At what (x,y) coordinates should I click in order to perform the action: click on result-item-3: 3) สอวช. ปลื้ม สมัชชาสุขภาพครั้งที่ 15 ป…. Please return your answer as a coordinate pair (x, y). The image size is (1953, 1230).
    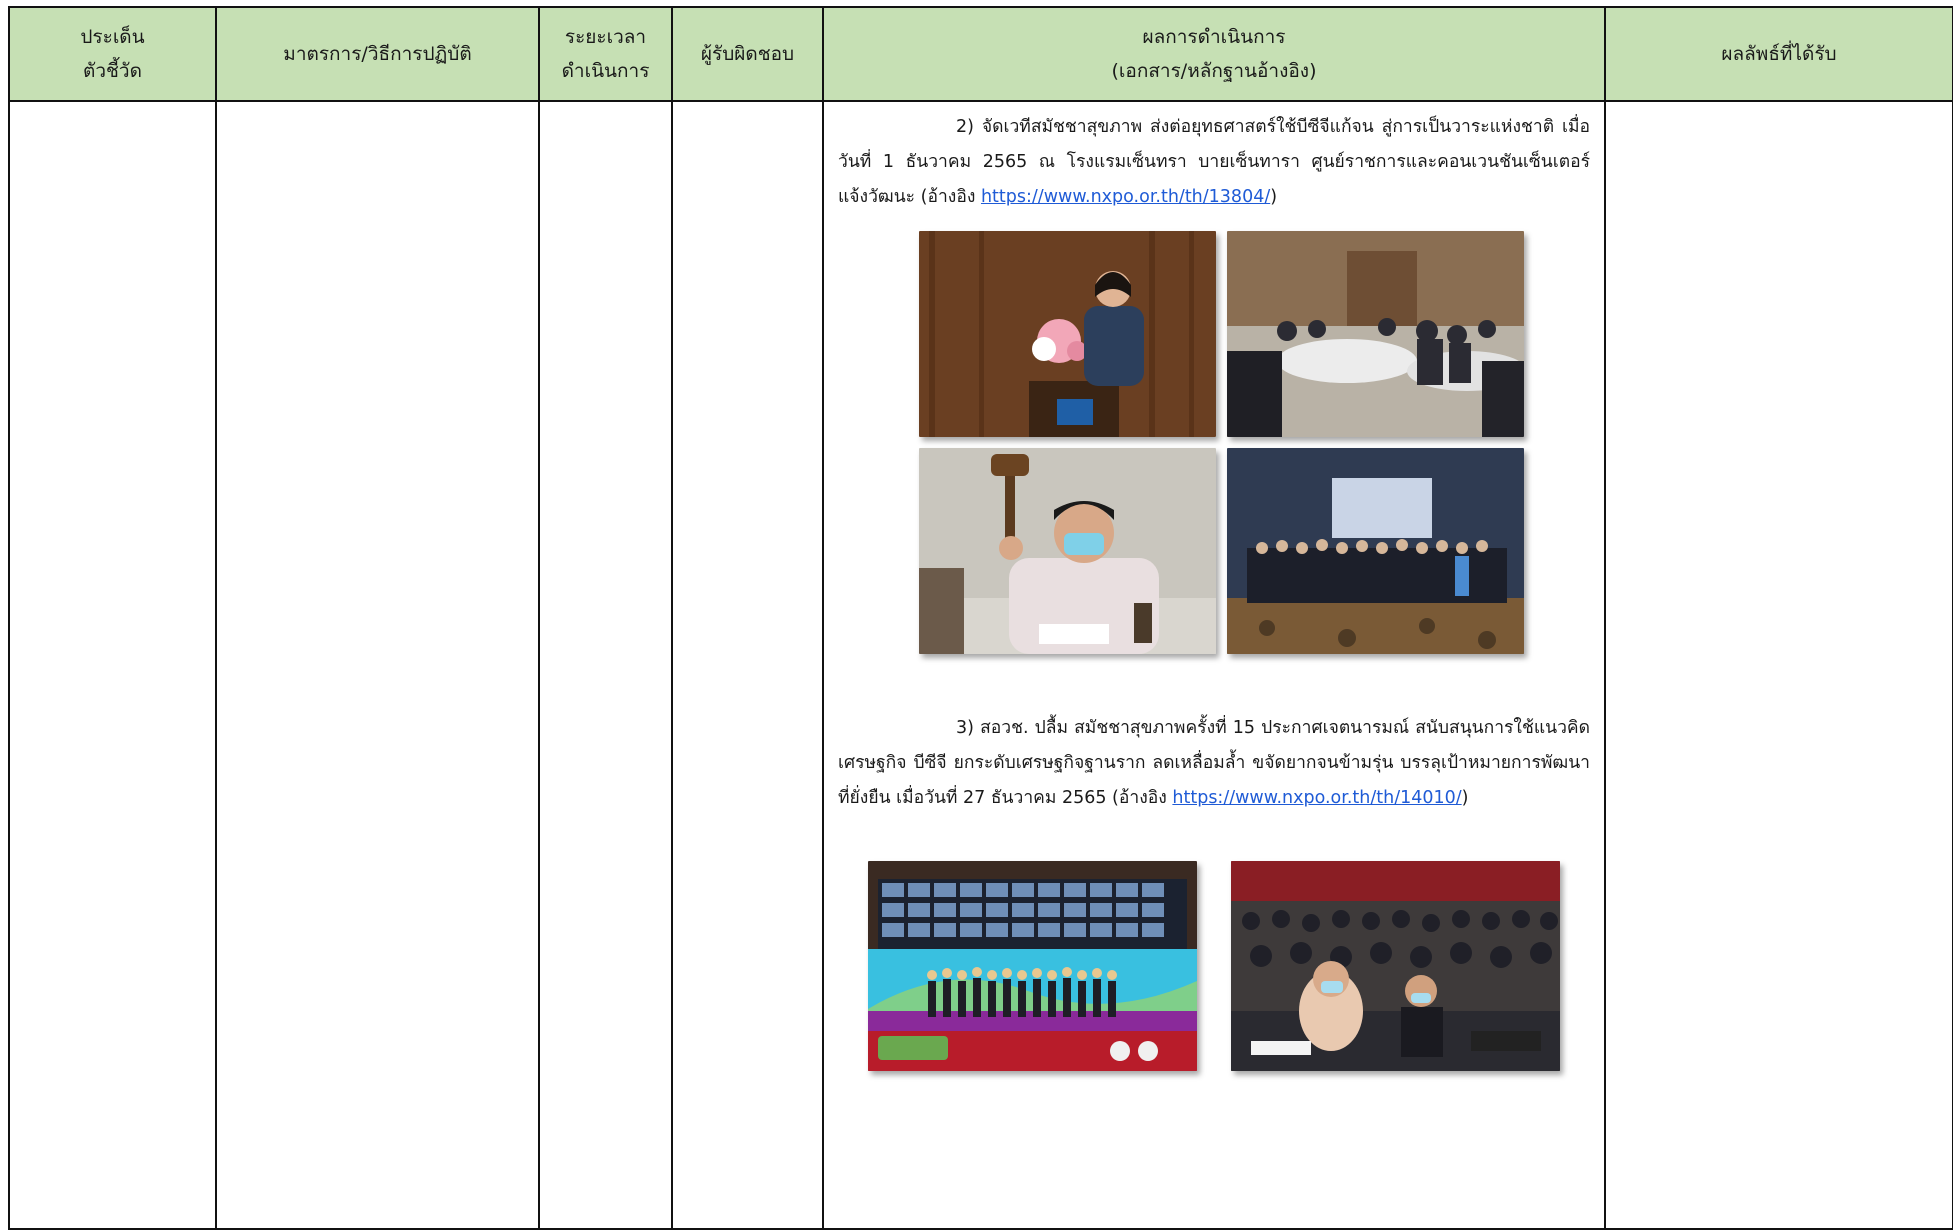
    Looking at the image, I should click on (1214, 763).